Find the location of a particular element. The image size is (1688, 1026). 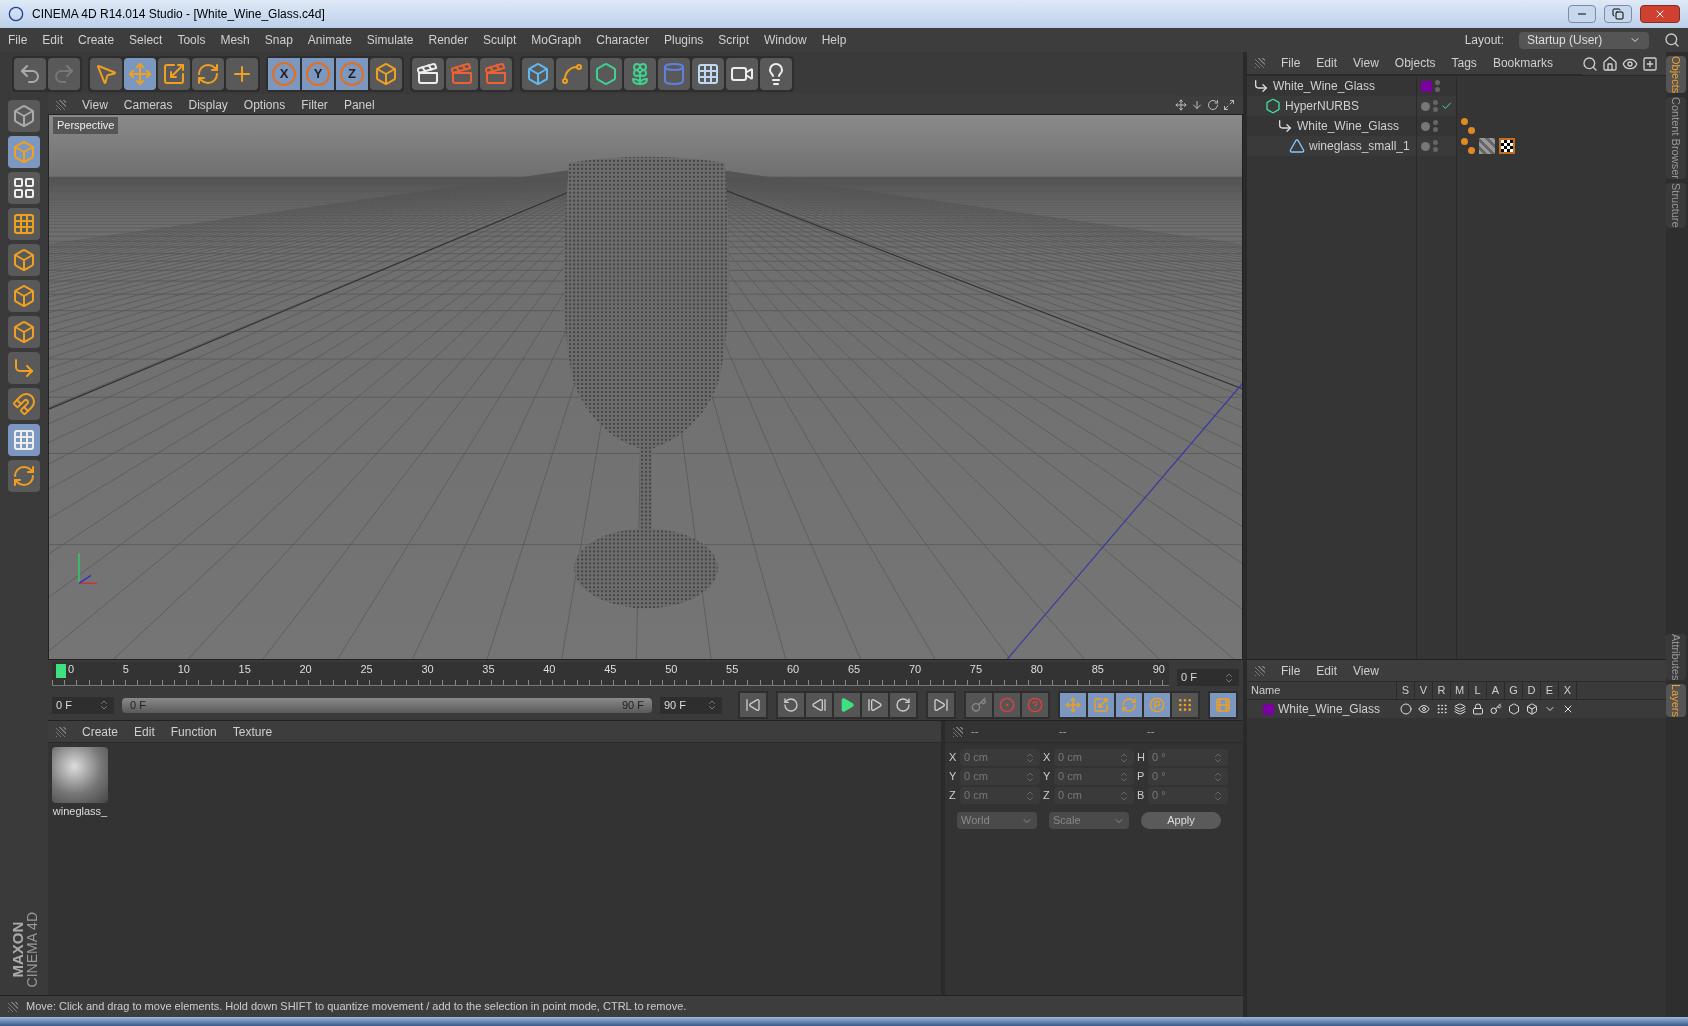

menu-item: Texture is located at coordinates (252, 731).